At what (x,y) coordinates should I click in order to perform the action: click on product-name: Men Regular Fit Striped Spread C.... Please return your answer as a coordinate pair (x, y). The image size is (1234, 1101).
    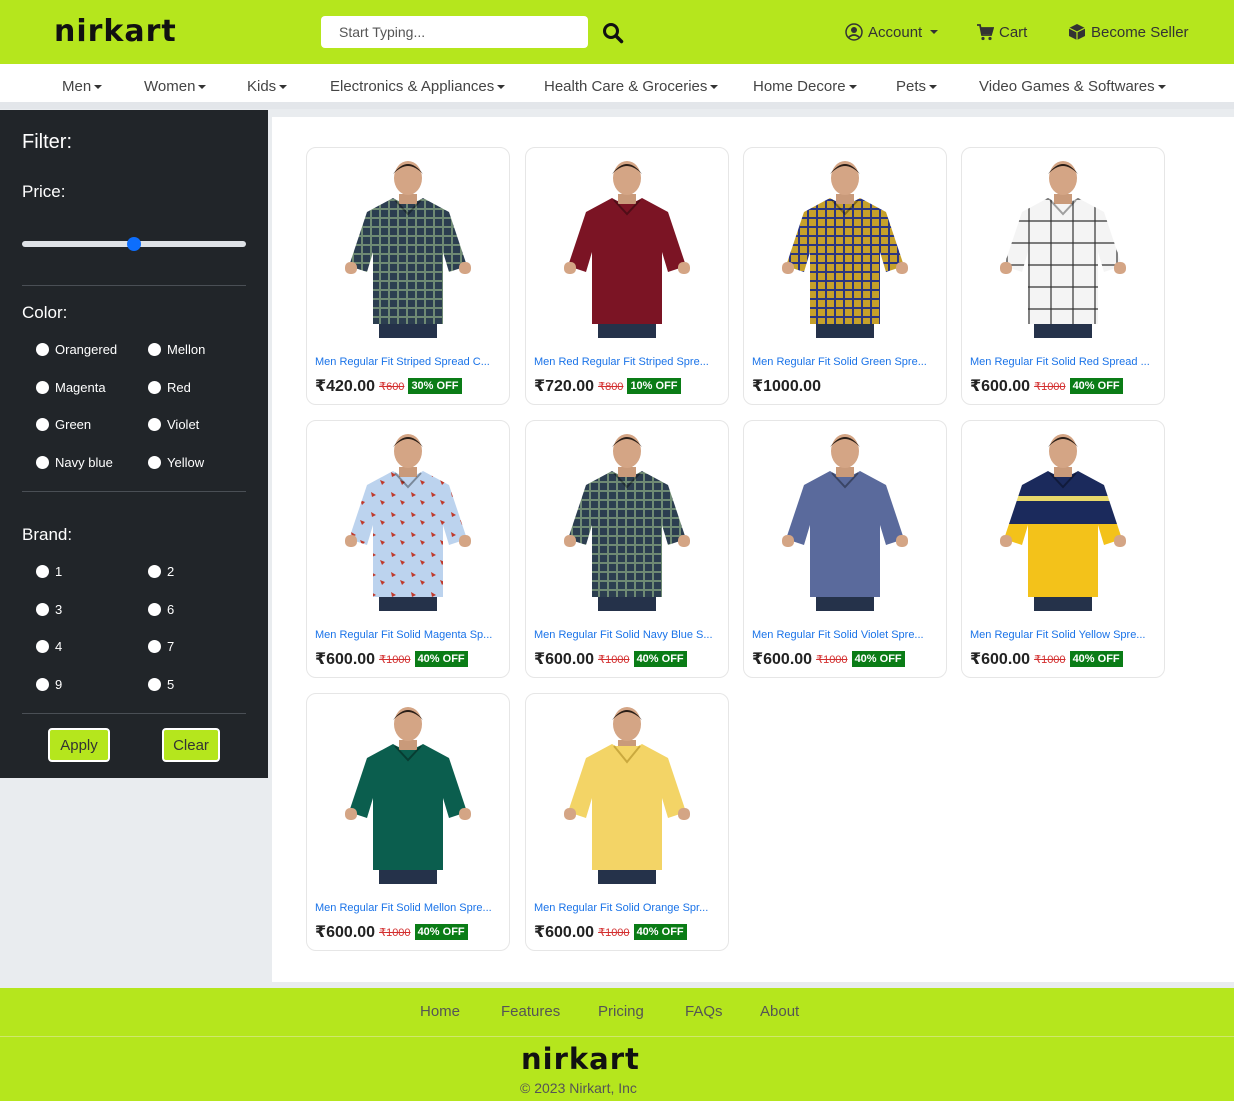
    Looking at the image, I should click on (410, 362).